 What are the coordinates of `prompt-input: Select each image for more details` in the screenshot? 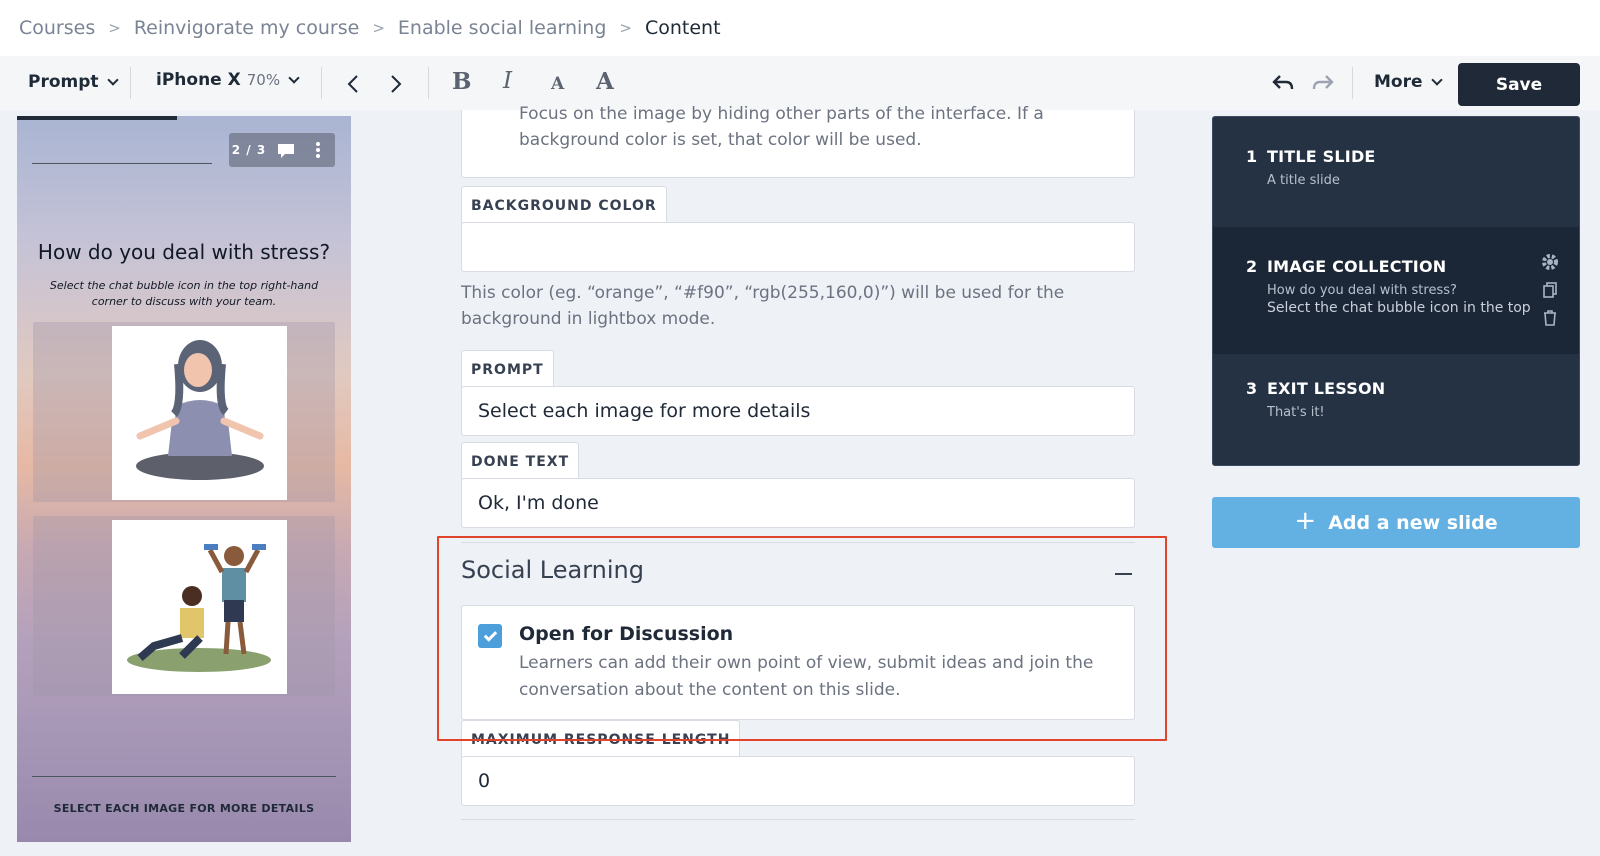 It's located at (798, 411).